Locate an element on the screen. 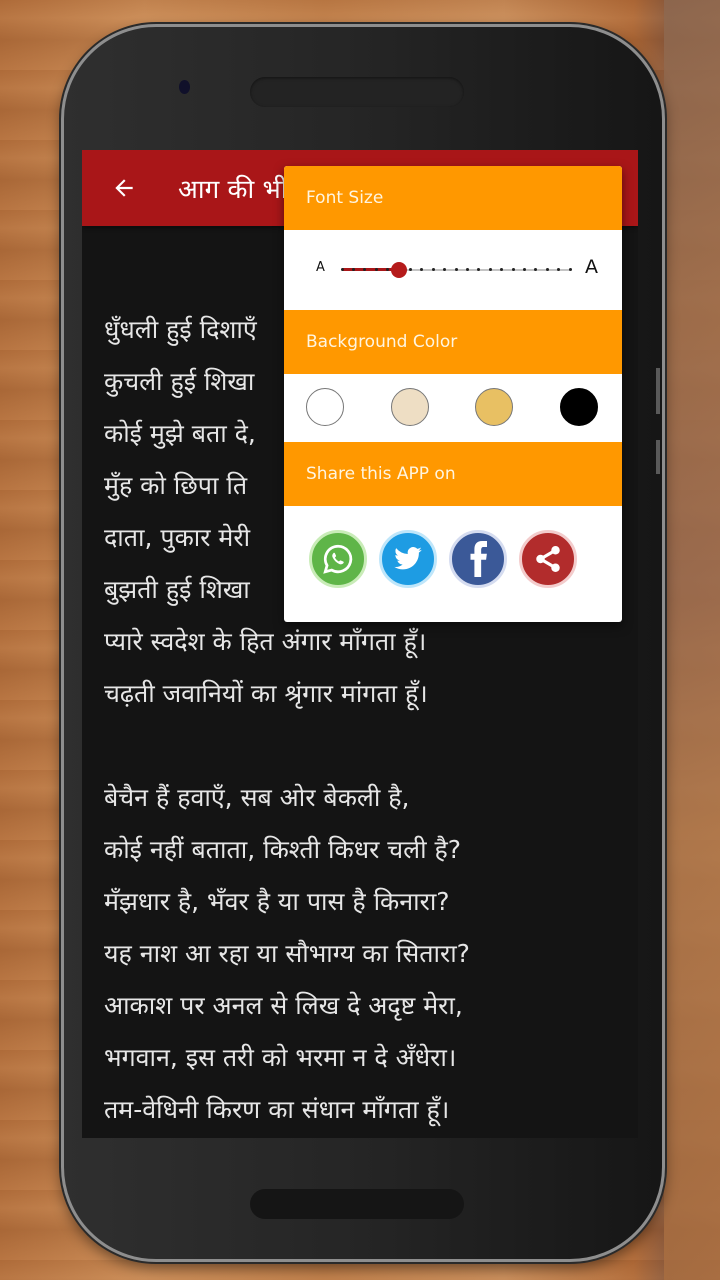  share-whatsapp-button is located at coordinates (338, 559).